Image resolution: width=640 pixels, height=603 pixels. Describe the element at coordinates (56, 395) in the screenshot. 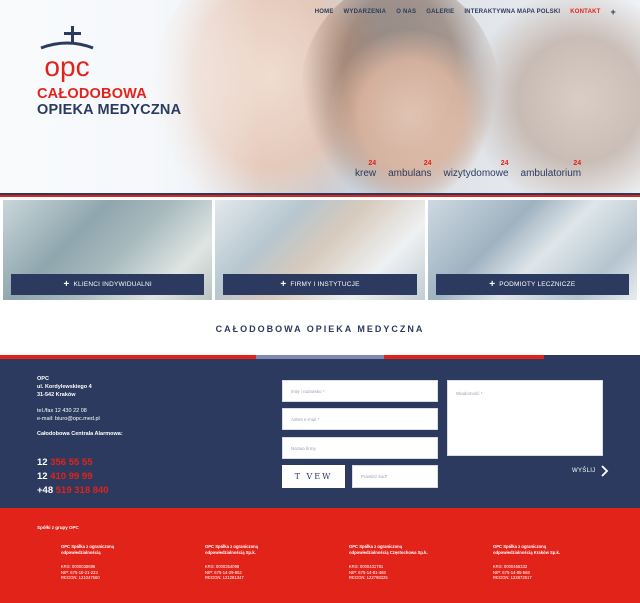

I see `contact-city: 31-542 Kraków` at that location.